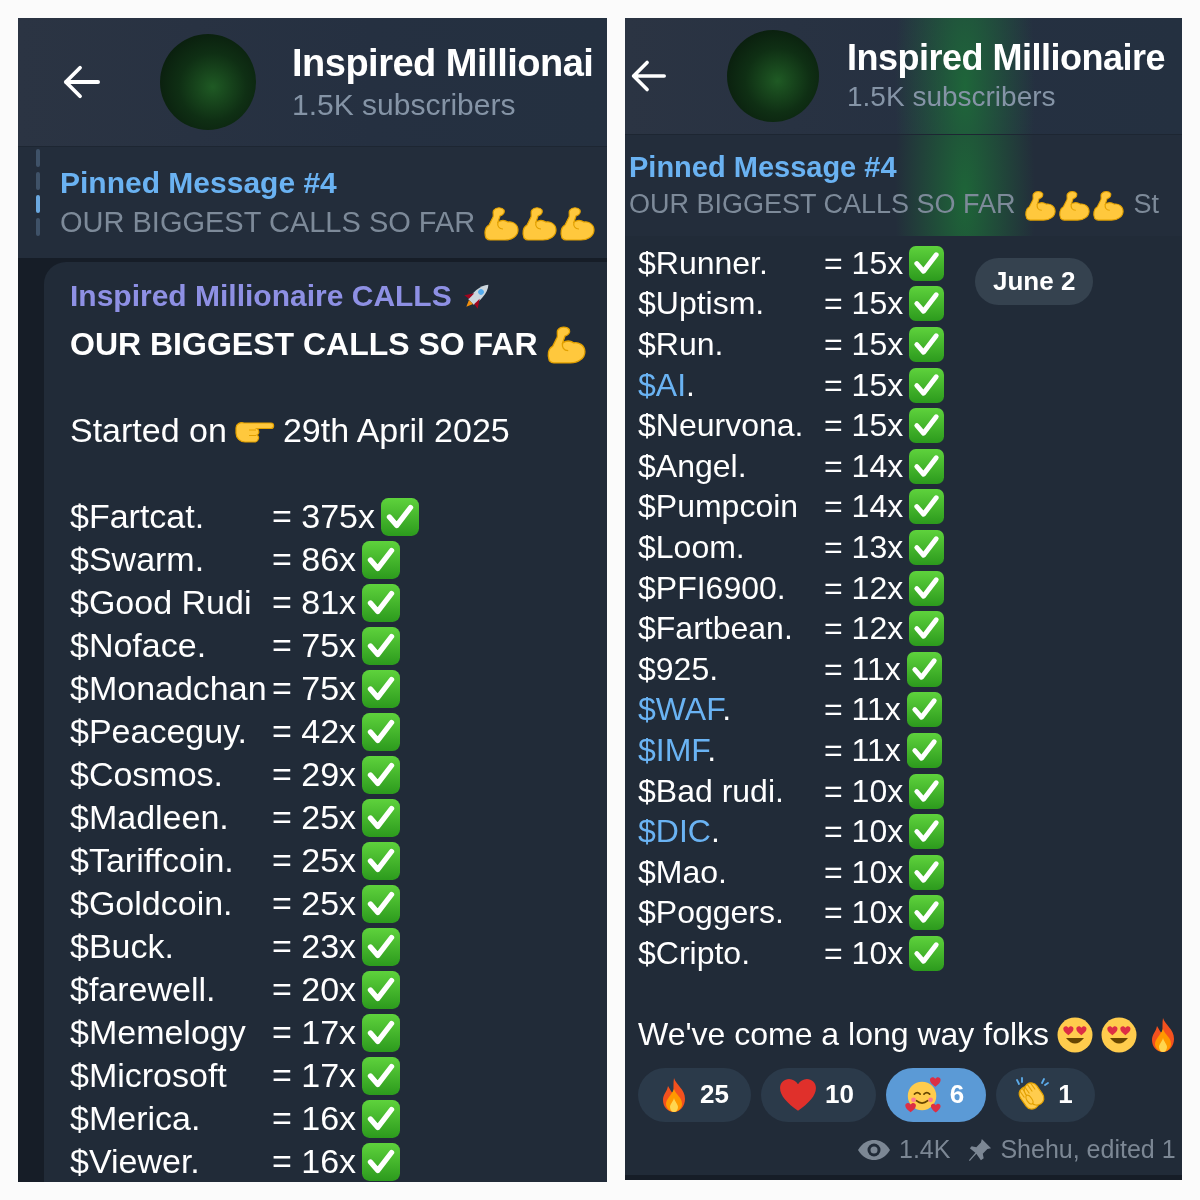 The height and width of the screenshot is (1200, 1200). Describe the element at coordinates (694, 1094) in the screenshot. I see `reaction-button: 25` at that location.